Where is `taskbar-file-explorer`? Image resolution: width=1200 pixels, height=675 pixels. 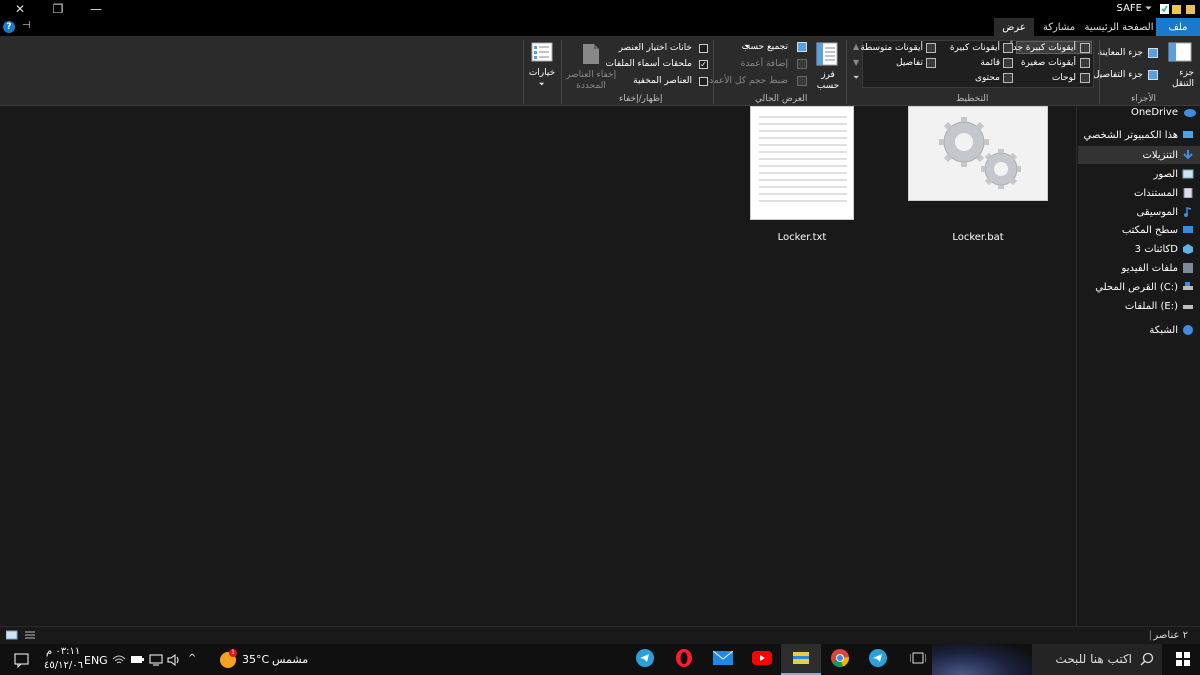
taskbar-file-explorer is located at coordinates (801, 659).